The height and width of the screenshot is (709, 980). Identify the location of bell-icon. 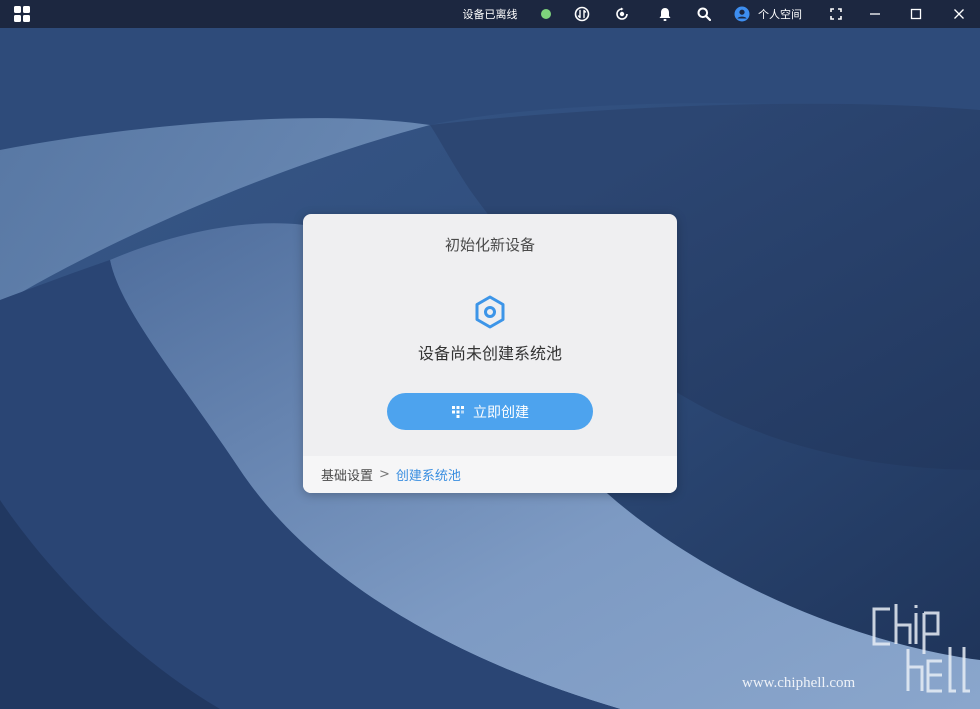
(665, 14).